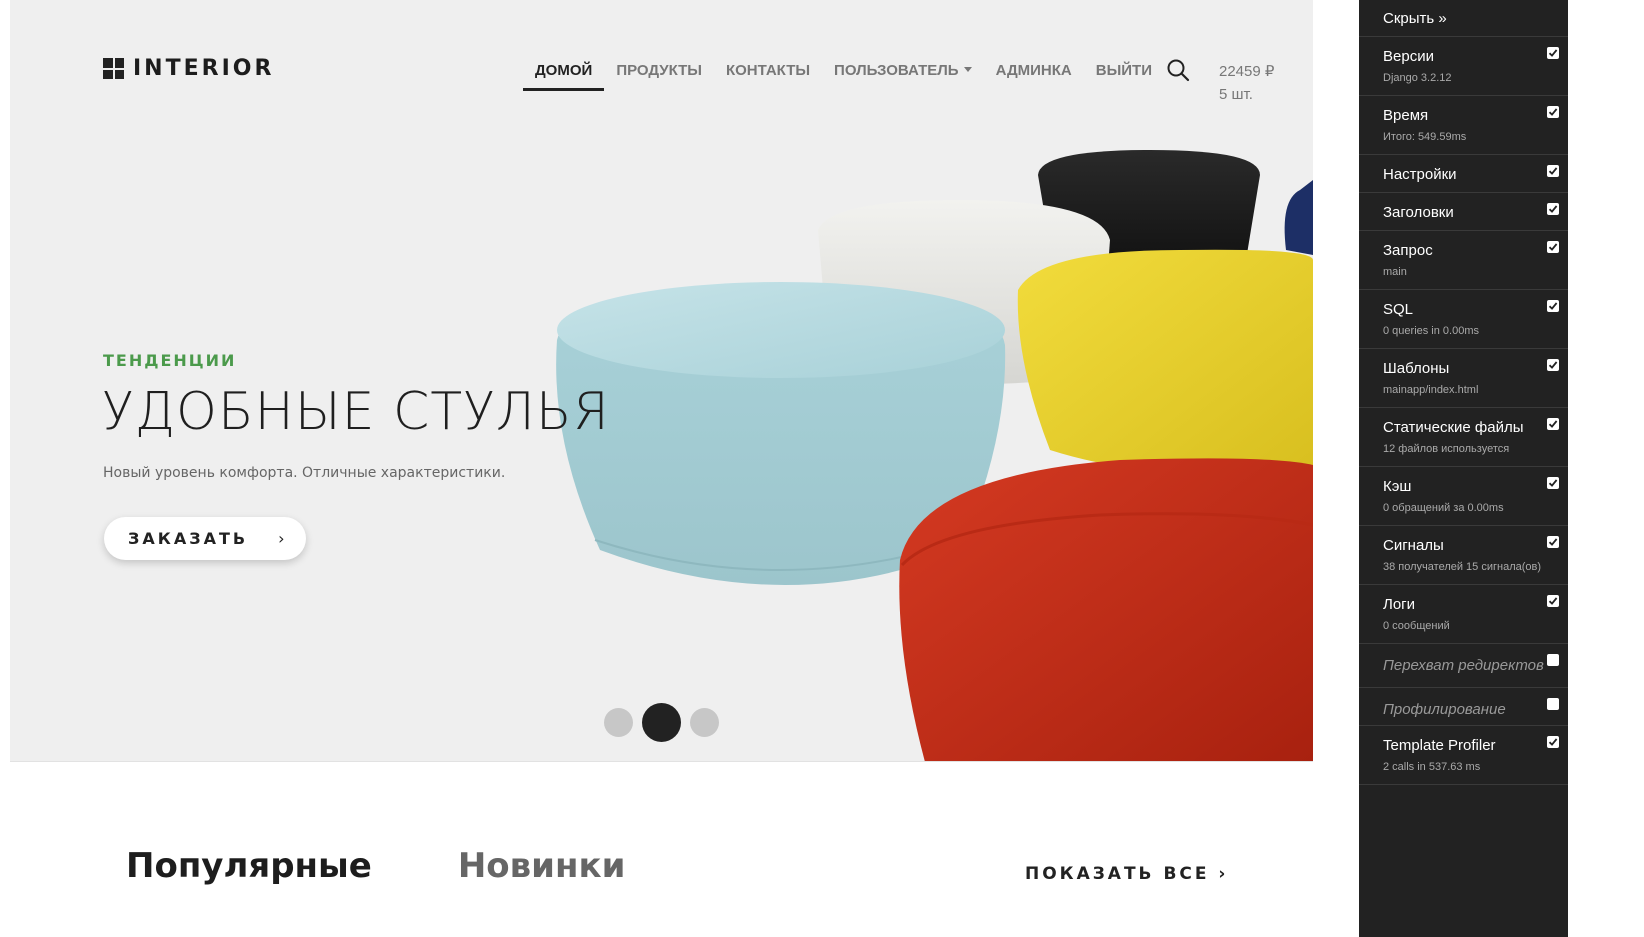 The width and height of the screenshot is (1644, 937). I want to click on product-tabs: Популярные Новинки, so click(375, 866).